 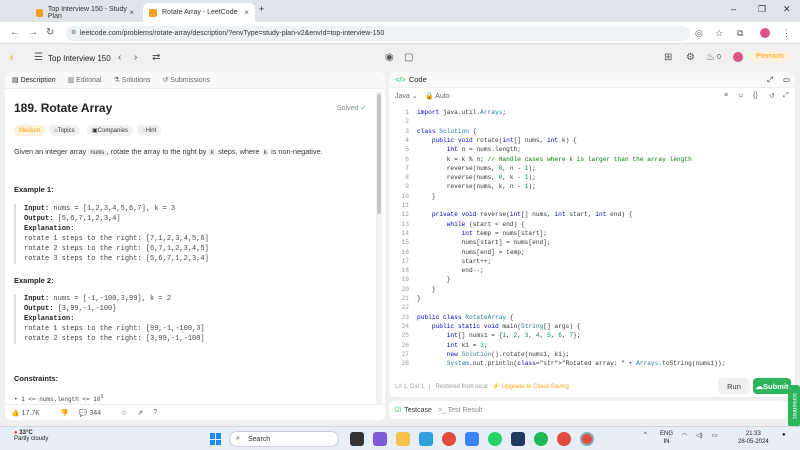 What do you see at coordinates (64, 413) in the screenshot?
I see `dislike-icon: 👎` at bounding box center [64, 413].